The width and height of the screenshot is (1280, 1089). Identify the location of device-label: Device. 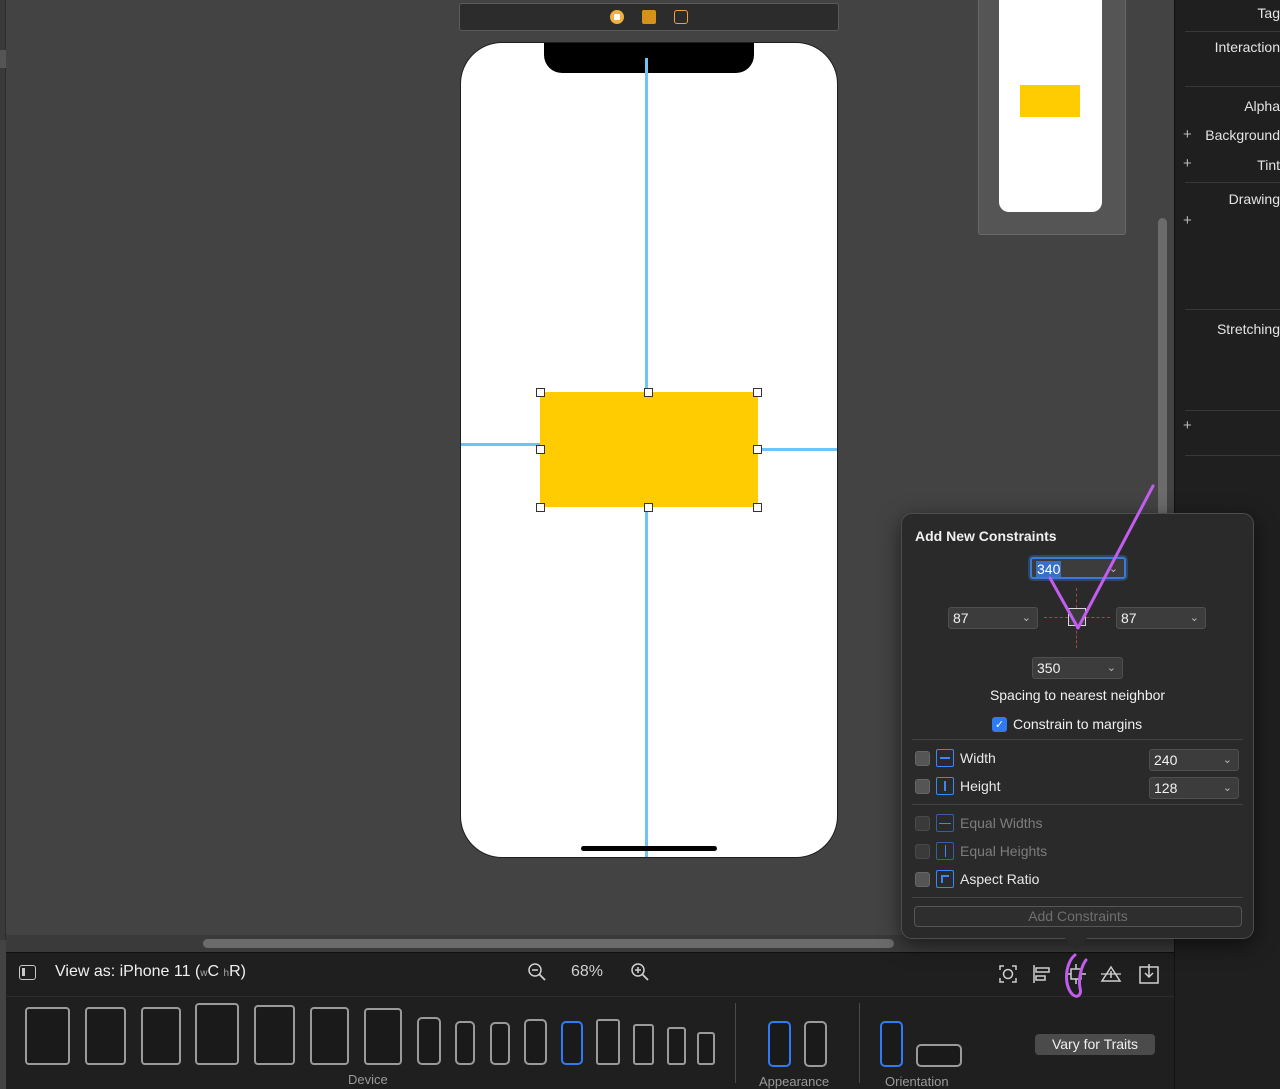
(368, 1079).